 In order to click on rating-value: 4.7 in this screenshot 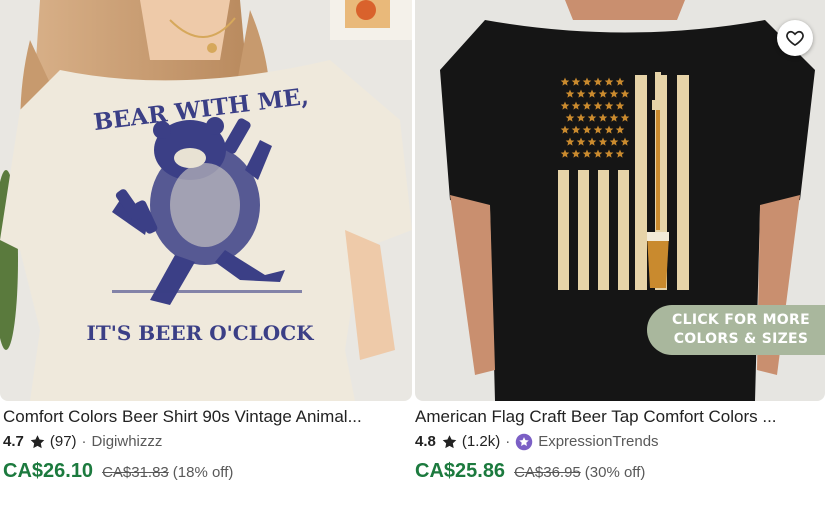, I will do `click(13, 441)`.